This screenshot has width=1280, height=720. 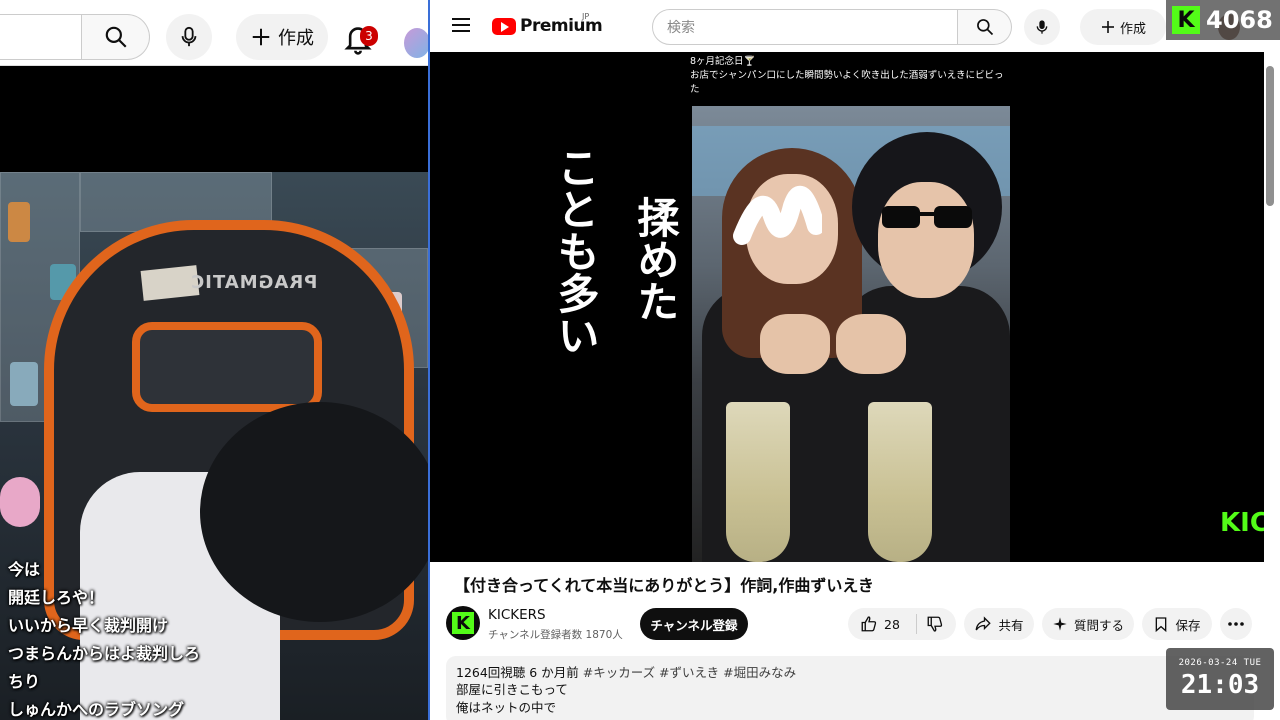 I want to click on share-button: 共有, so click(x=999, y=624).